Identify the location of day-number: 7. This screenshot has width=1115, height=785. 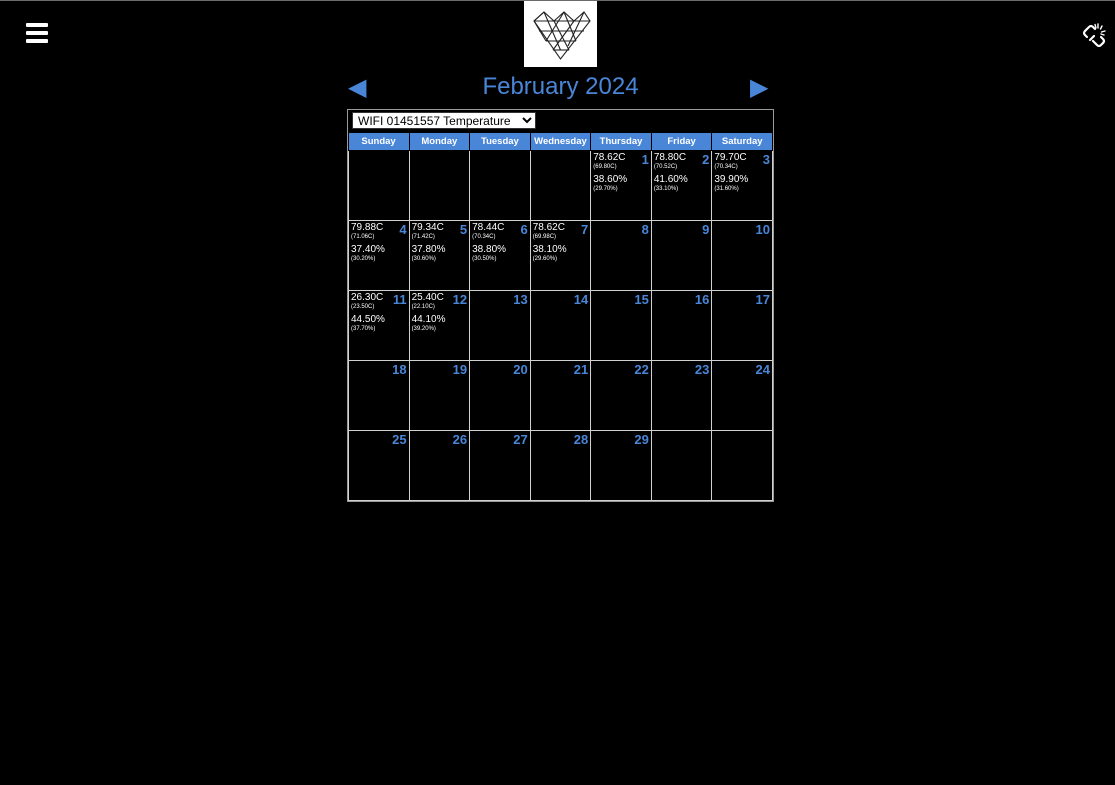
(584, 229).